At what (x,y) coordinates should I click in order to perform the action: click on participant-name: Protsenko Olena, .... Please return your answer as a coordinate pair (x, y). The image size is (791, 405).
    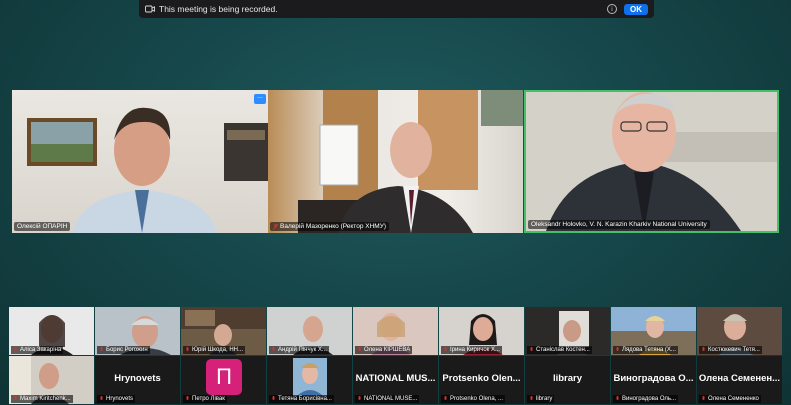
    Looking at the image, I should click on (473, 399).